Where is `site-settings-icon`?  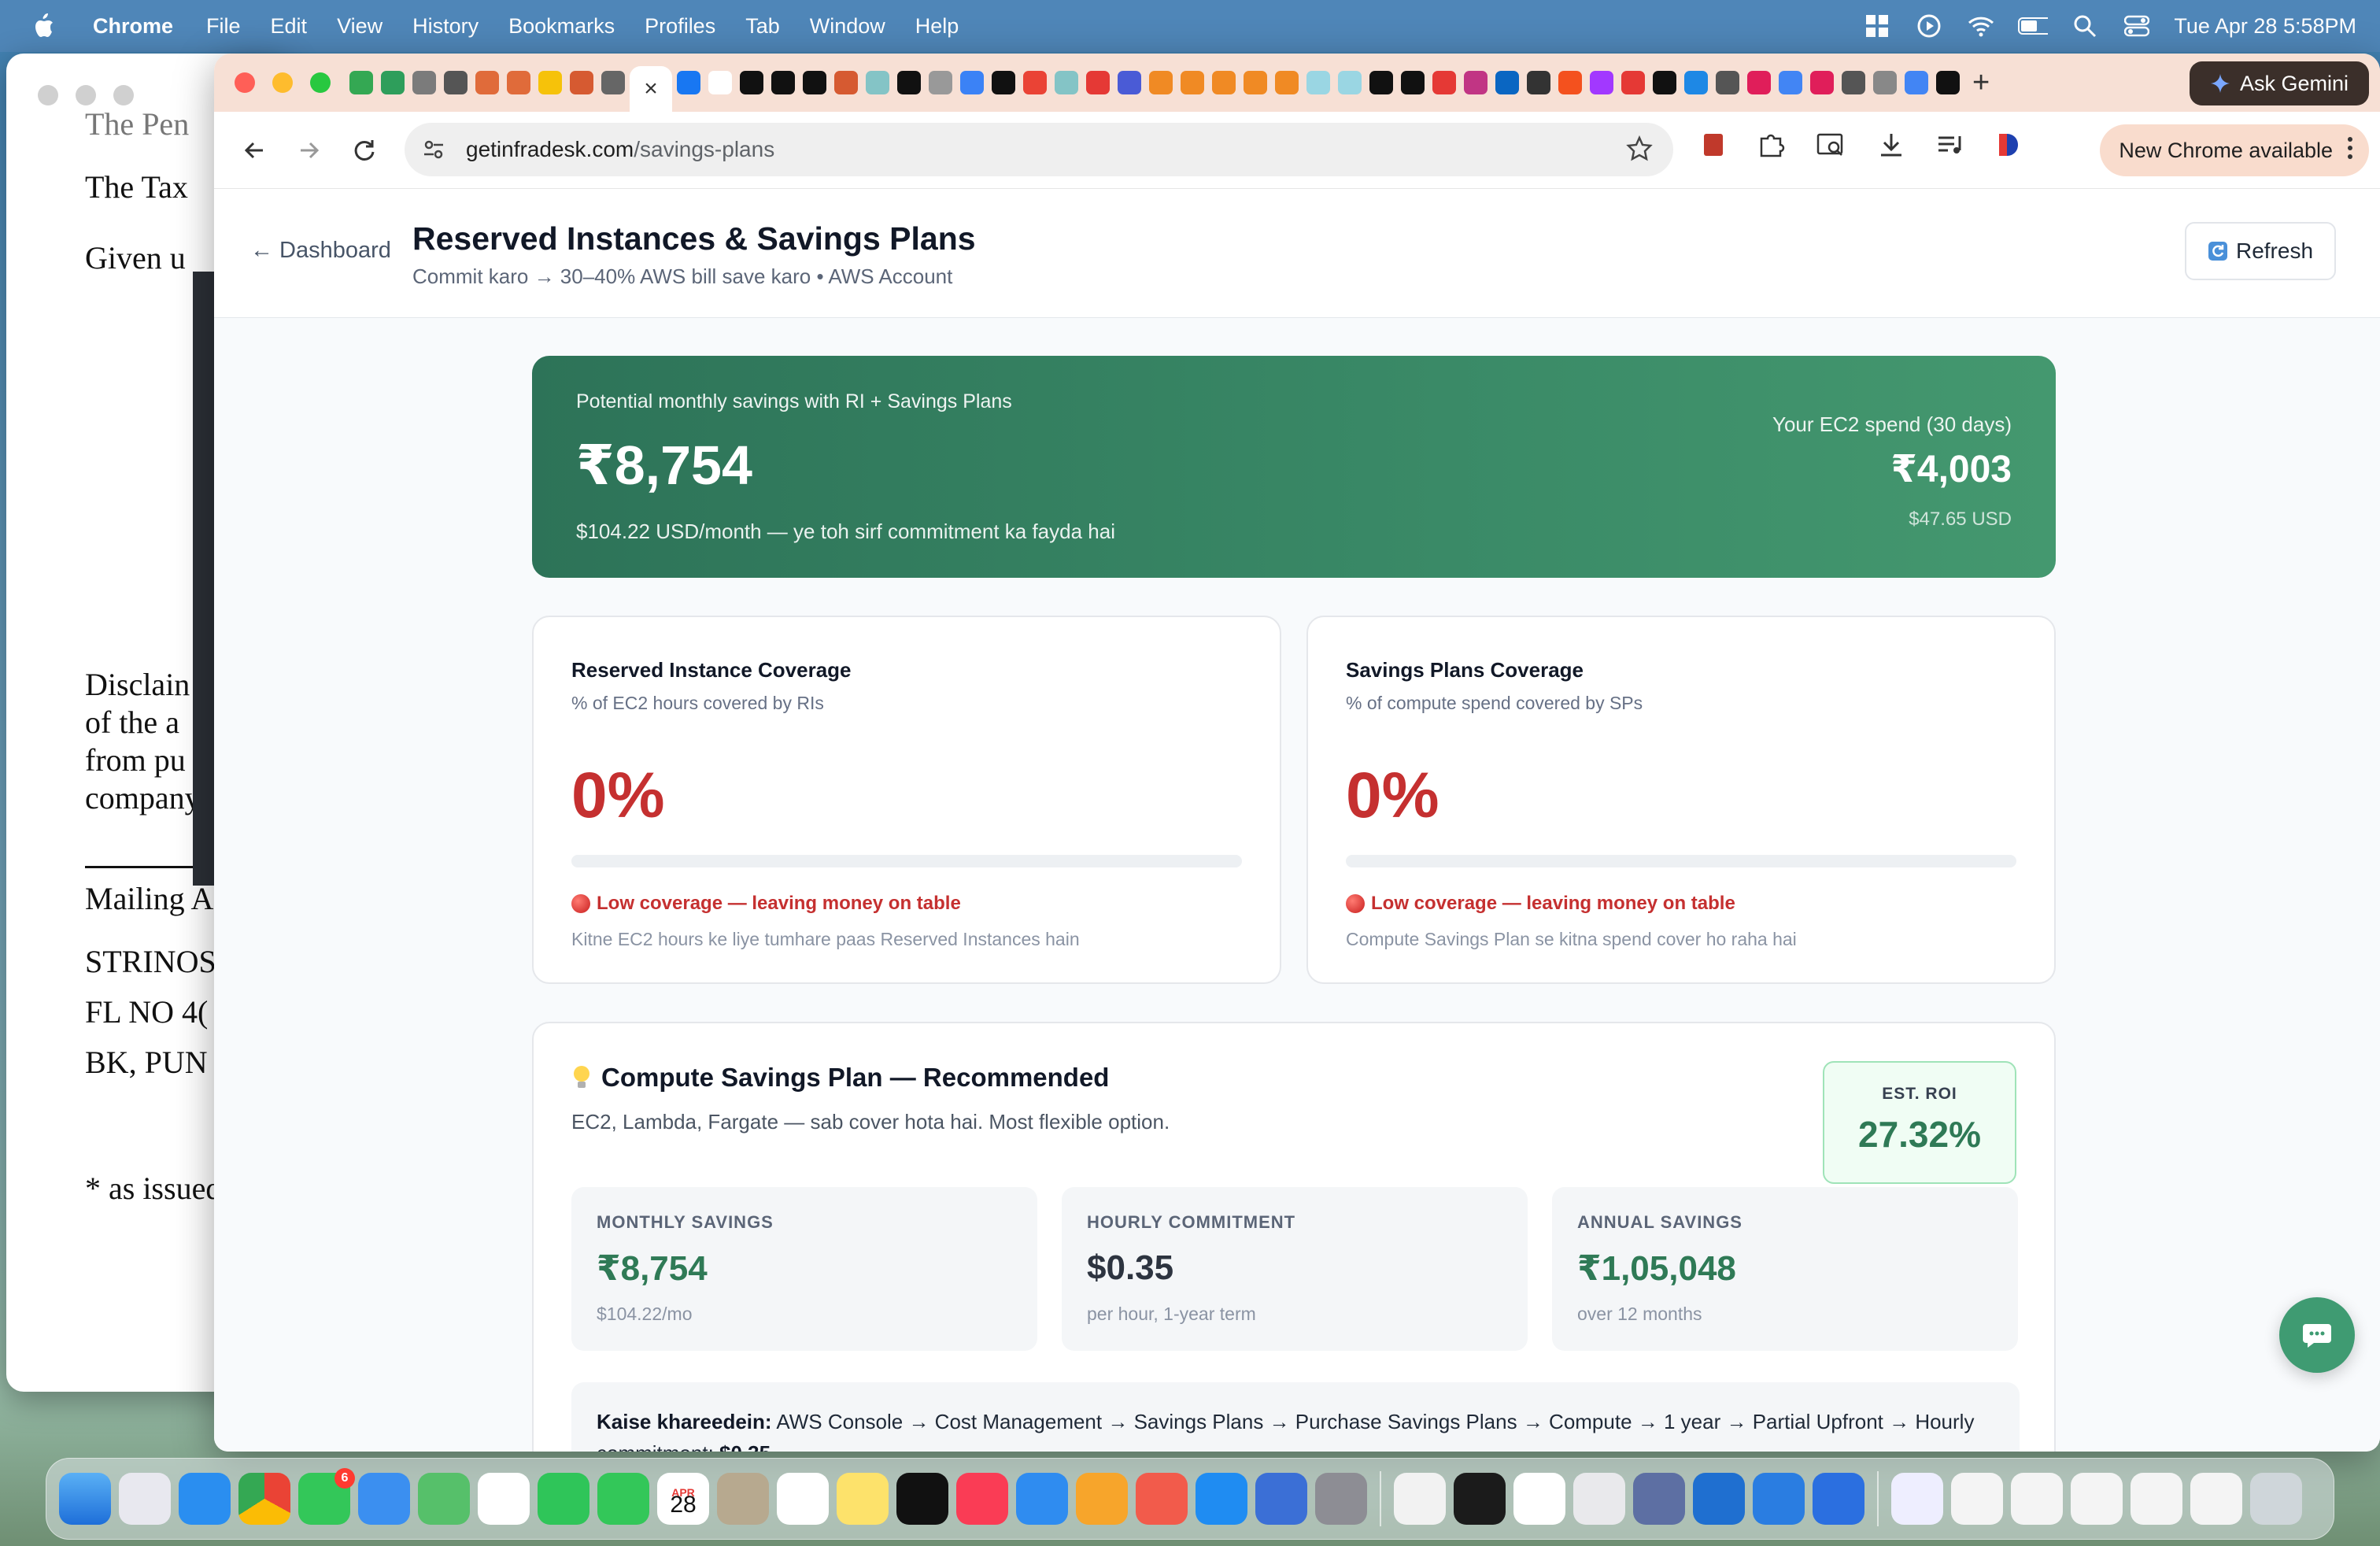 site-settings-icon is located at coordinates (435, 150).